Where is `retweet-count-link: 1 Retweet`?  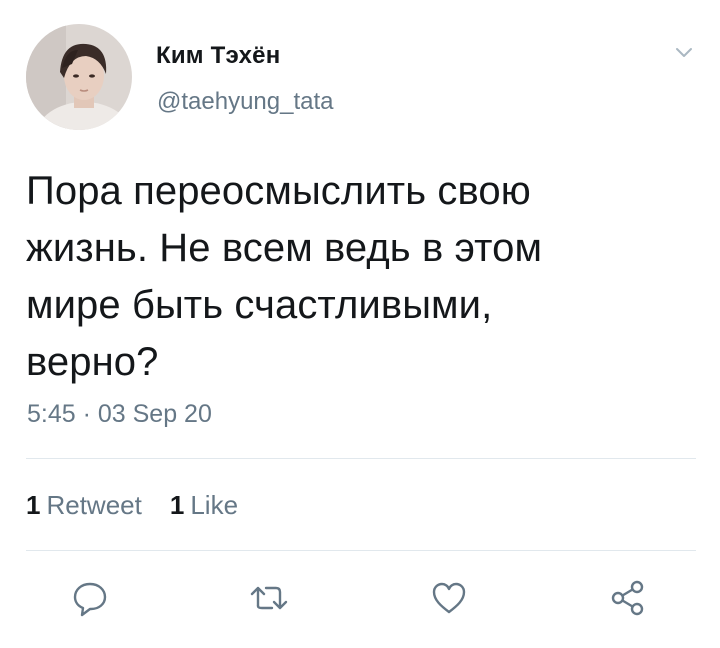 retweet-count-link: 1 Retweet is located at coordinates (84, 505).